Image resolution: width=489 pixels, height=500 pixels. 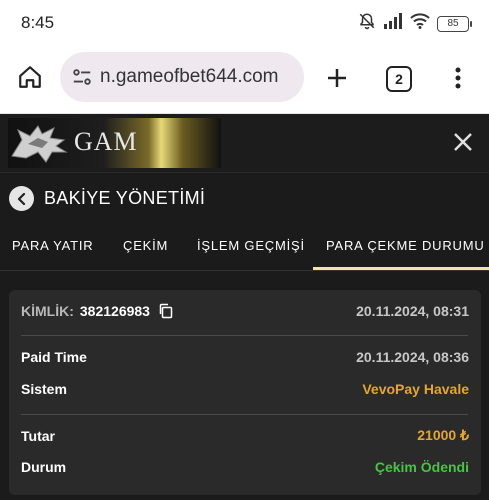 I want to click on site-logo: GAM, so click(x=114, y=143).